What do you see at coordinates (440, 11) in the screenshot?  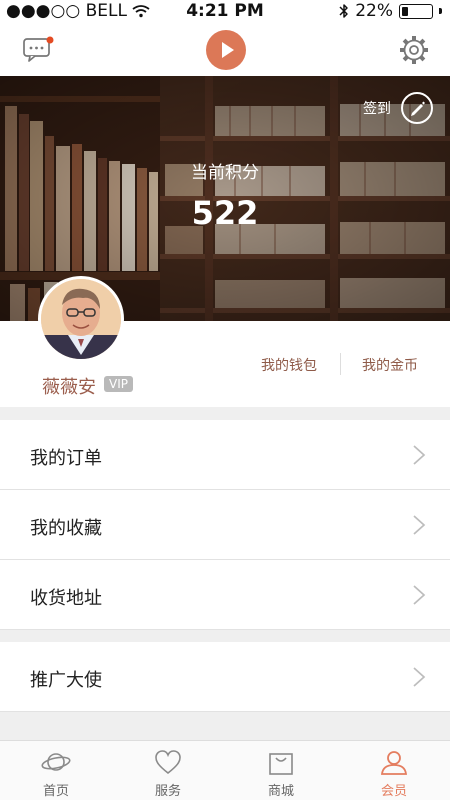 I see `battery-cap` at bounding box center [440, 11].